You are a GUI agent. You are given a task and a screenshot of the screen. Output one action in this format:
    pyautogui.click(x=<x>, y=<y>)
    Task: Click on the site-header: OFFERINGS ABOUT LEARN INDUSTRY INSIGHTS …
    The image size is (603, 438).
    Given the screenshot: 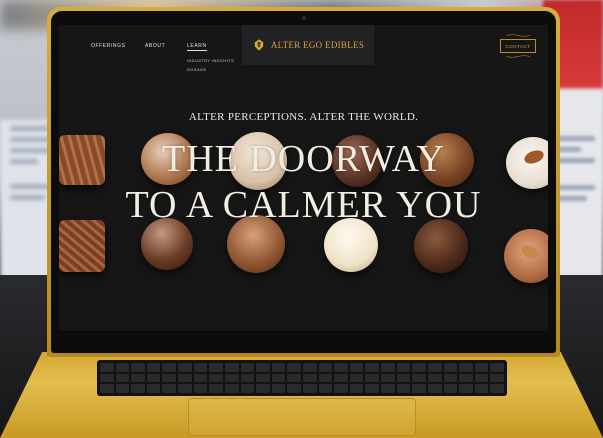 What is the action you would take?
    pyautogui.click(x=303, y=48)
    